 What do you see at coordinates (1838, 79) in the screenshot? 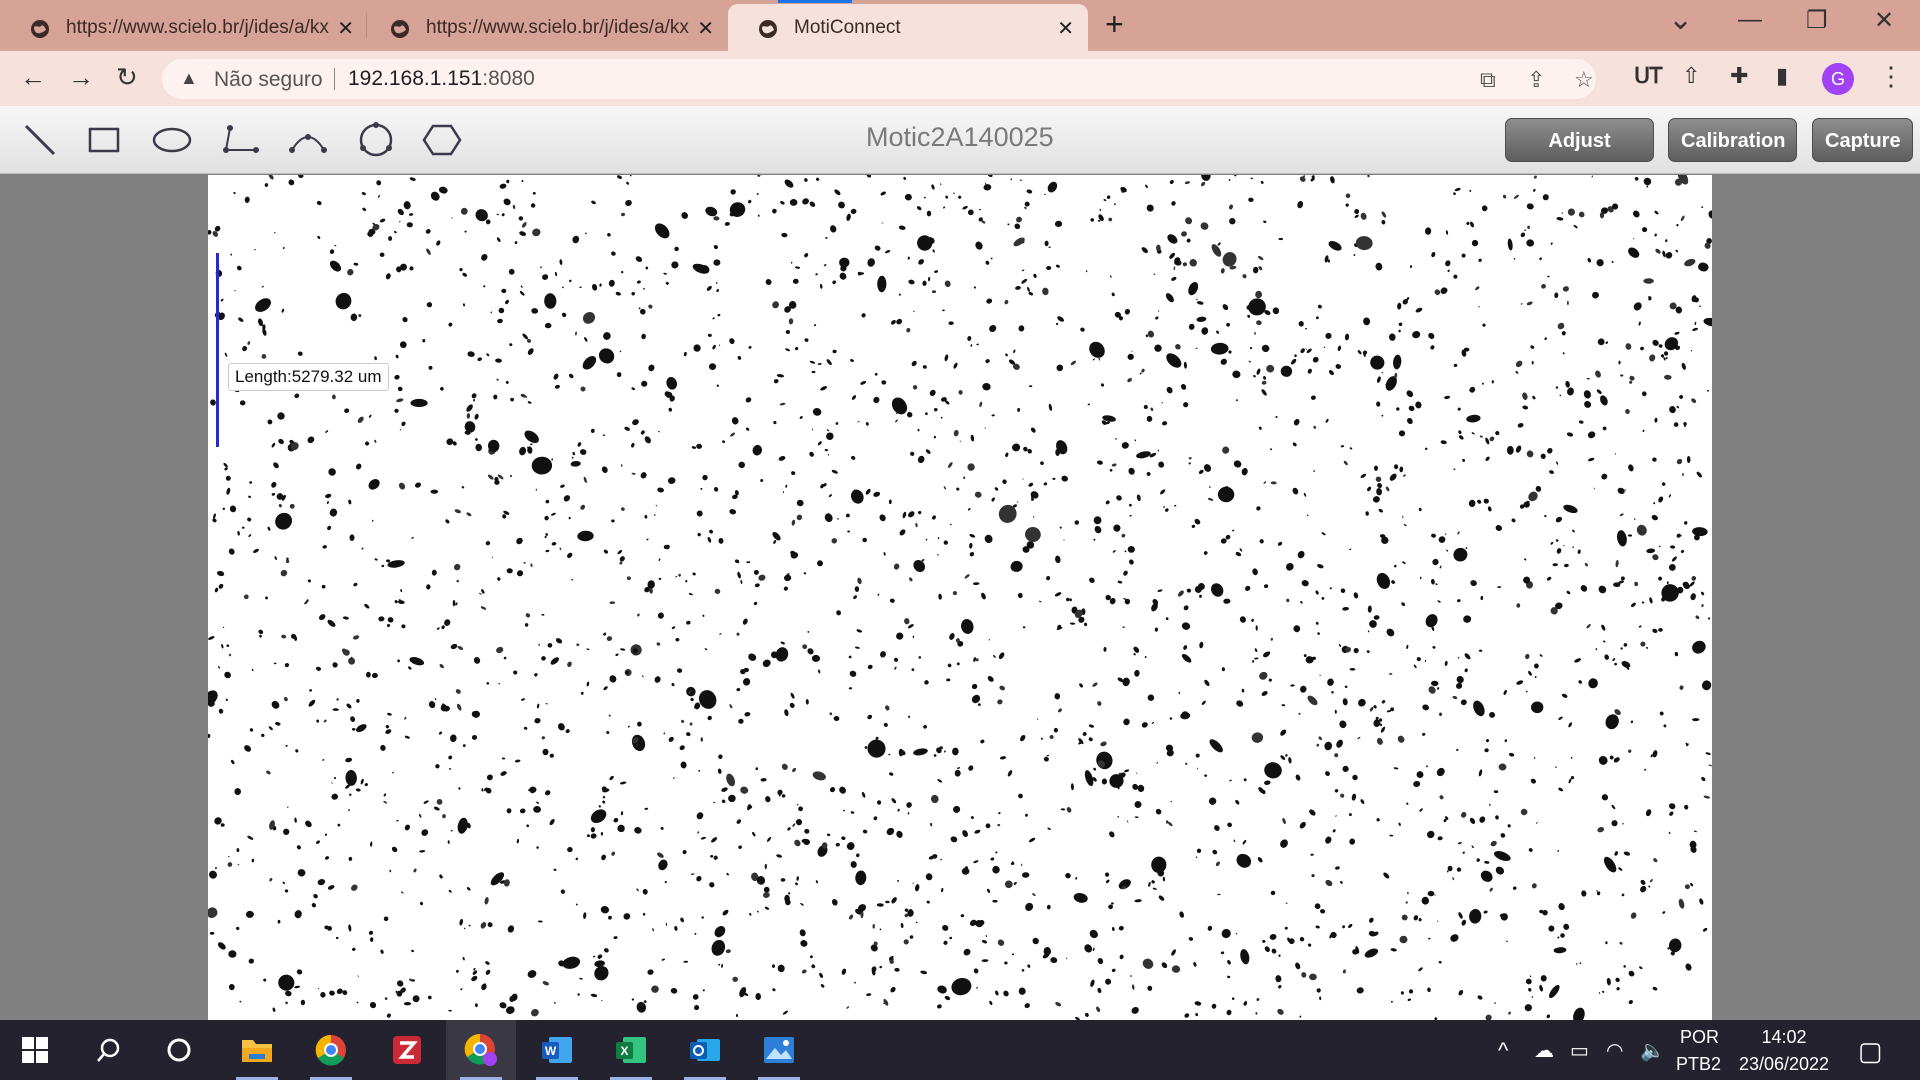
I see `profile-avatar: G` at bounding box center [1838, 79].